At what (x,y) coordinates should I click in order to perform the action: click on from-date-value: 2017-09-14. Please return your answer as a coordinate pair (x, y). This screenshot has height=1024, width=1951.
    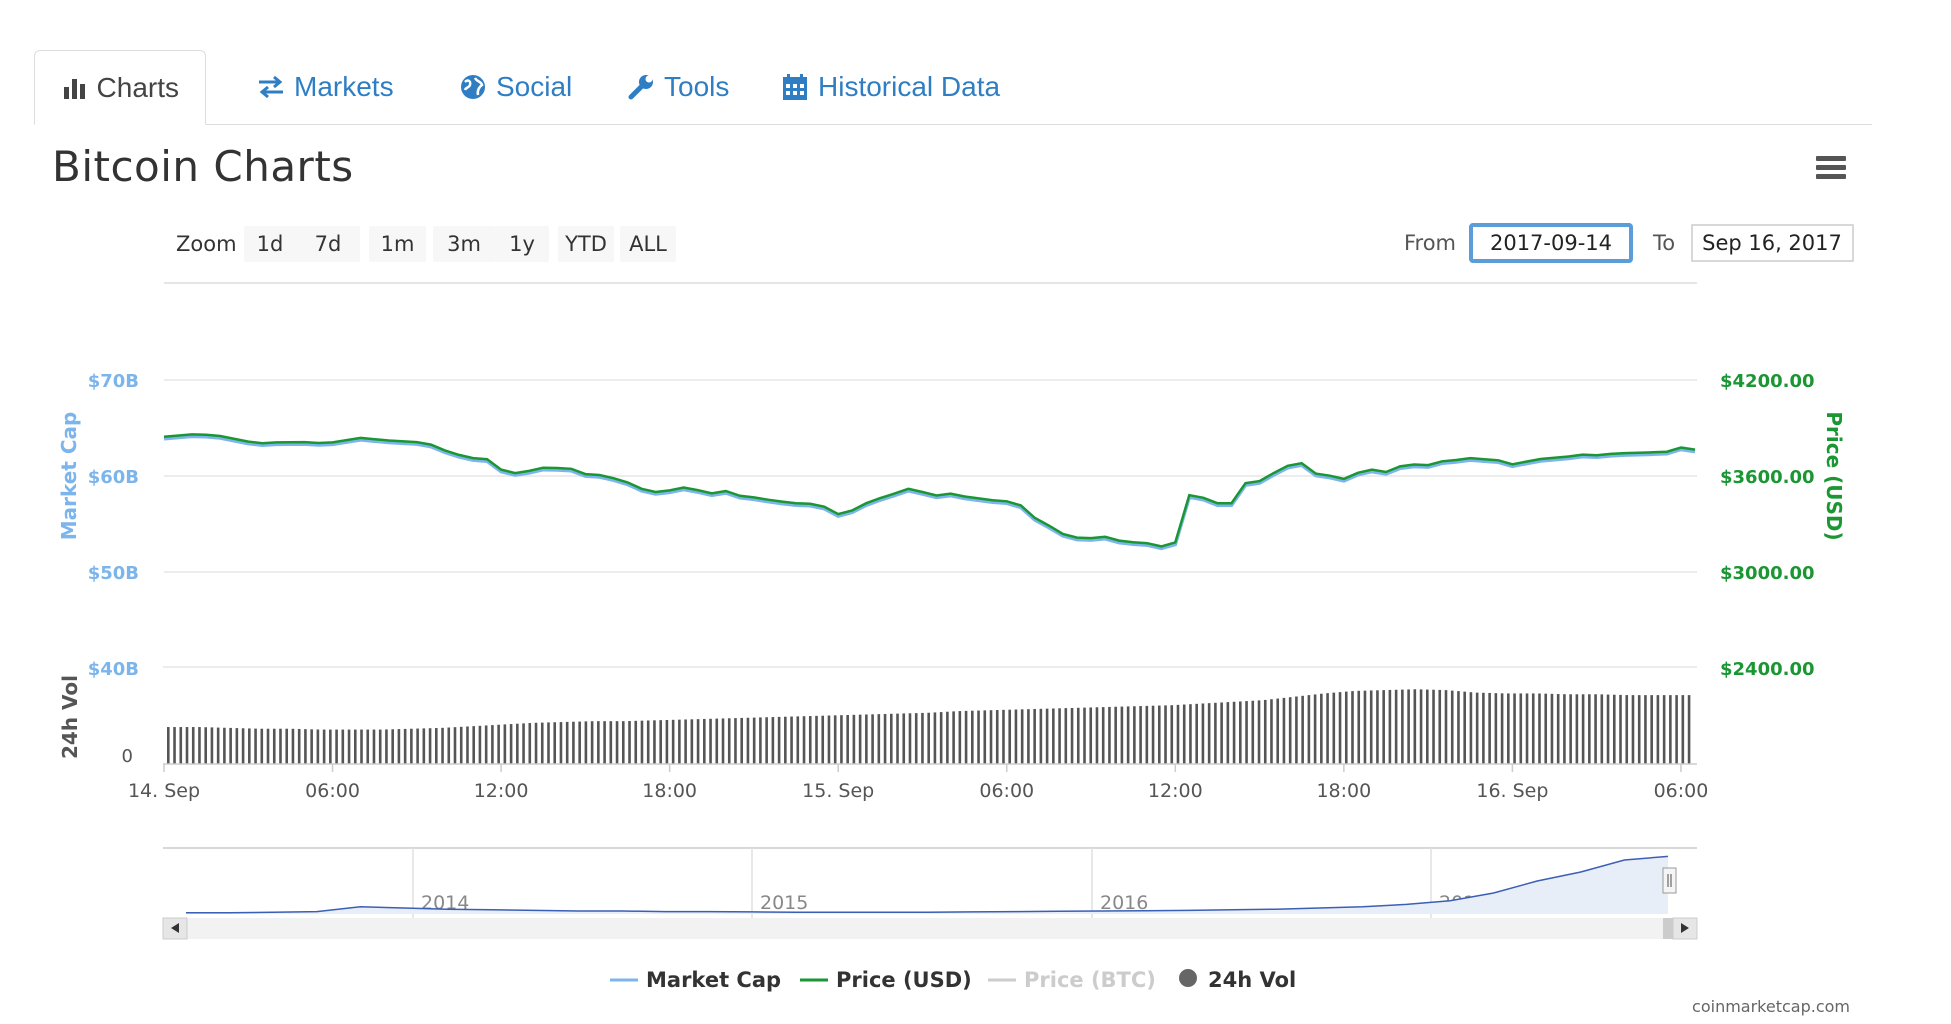
    Looking at the image, I should click on (1551, 243).